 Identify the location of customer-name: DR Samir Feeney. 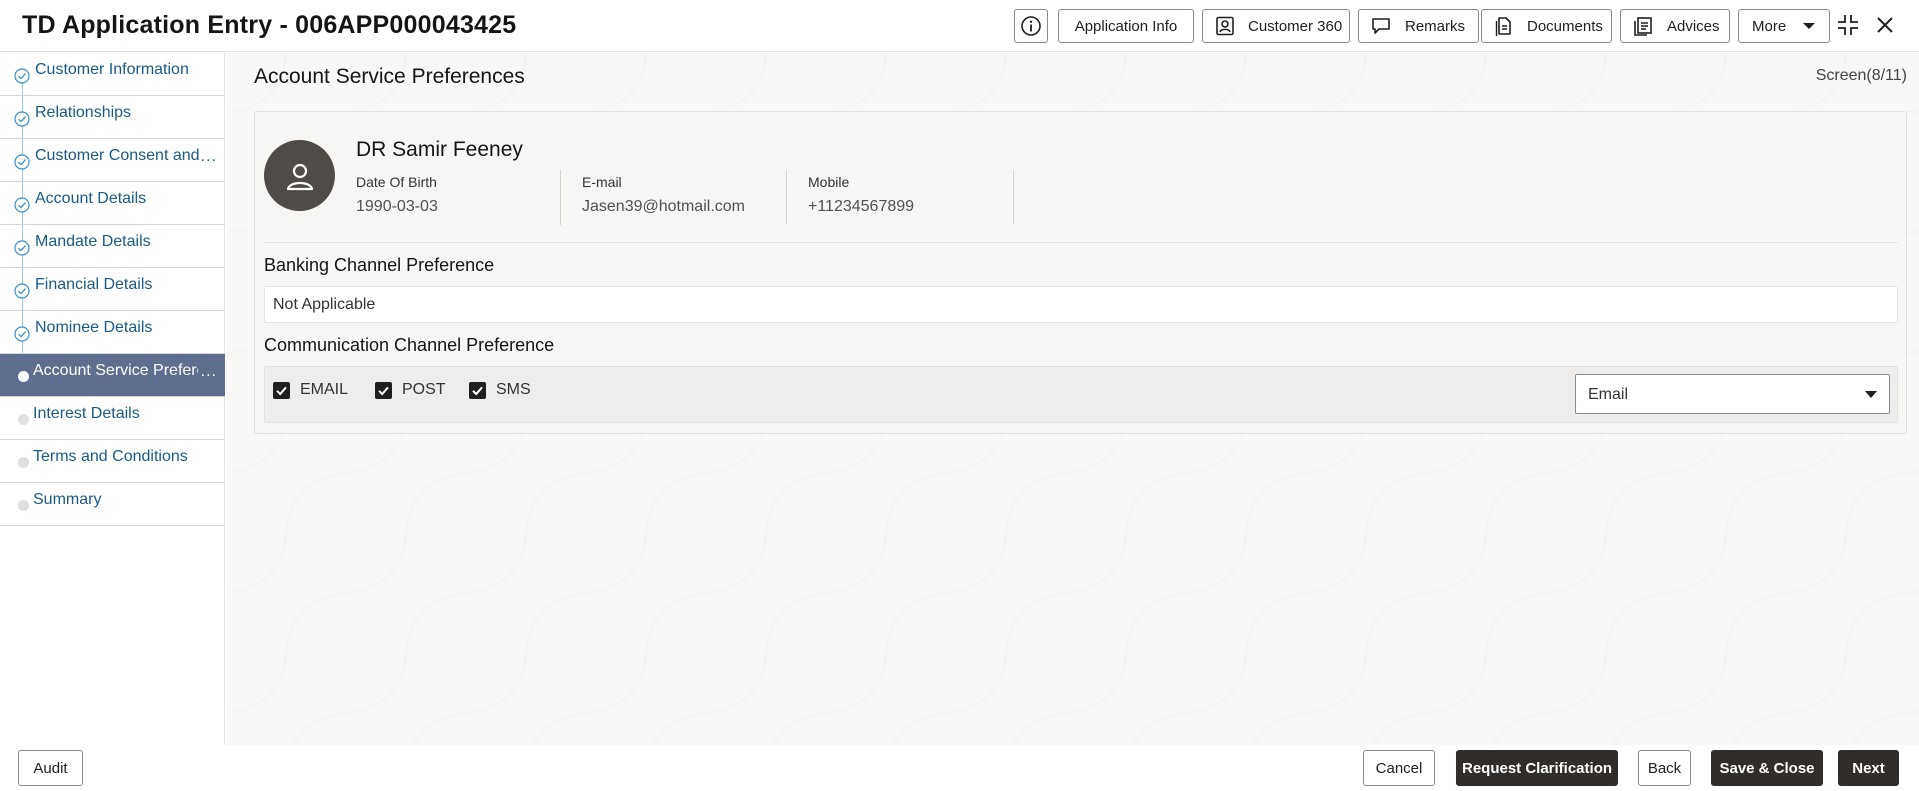
(439, 149).